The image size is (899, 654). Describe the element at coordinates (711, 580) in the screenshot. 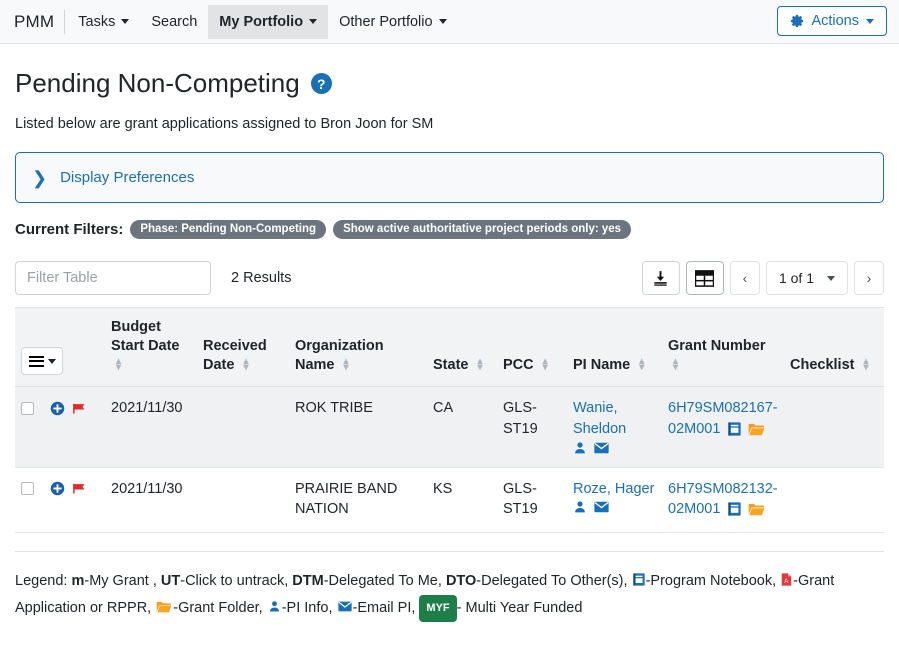

I see `legend-text-notebook: -Program Notebook,` at that location.